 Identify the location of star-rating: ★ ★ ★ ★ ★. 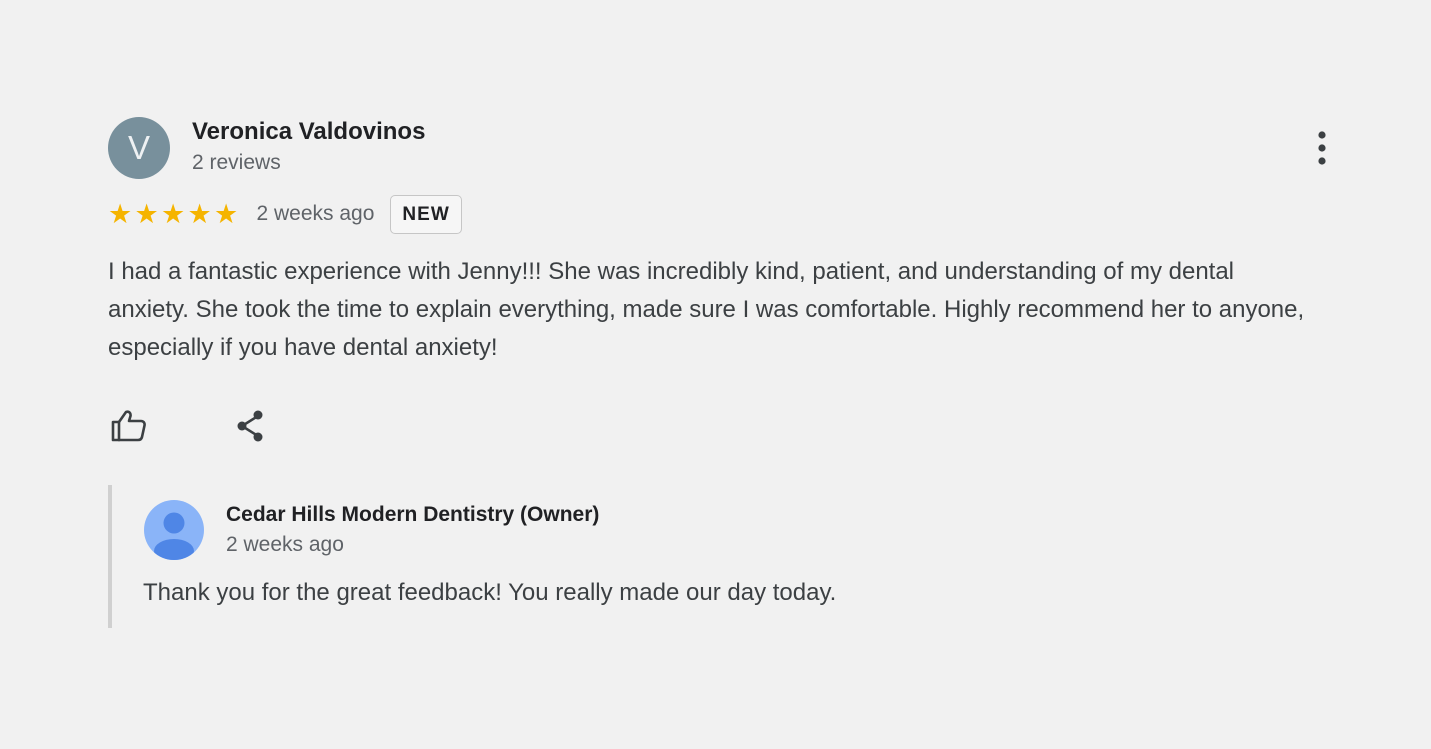
(174, 213).